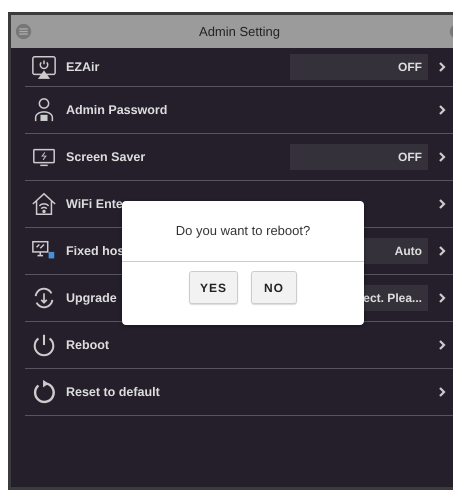 The height and width of the screenshot is (502, 453). Describe the element at coordinates (83, 67) in the screenshot. I see `setting-label: EZAir` at that location.